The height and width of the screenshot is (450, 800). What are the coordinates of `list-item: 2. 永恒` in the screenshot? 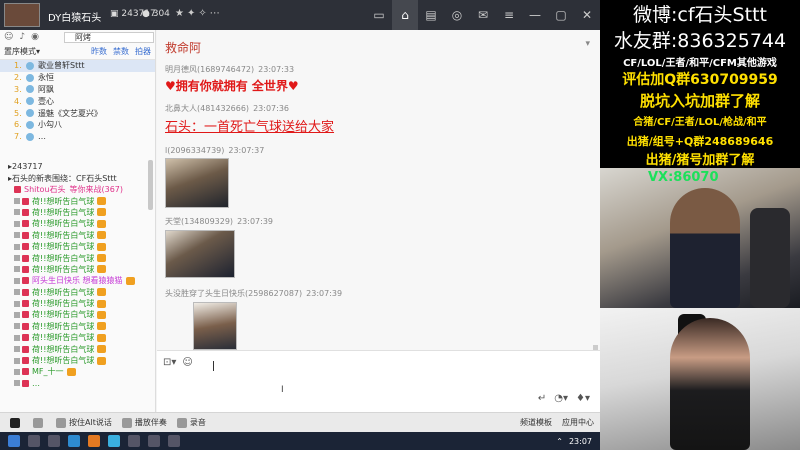 It's located at (77, 78).